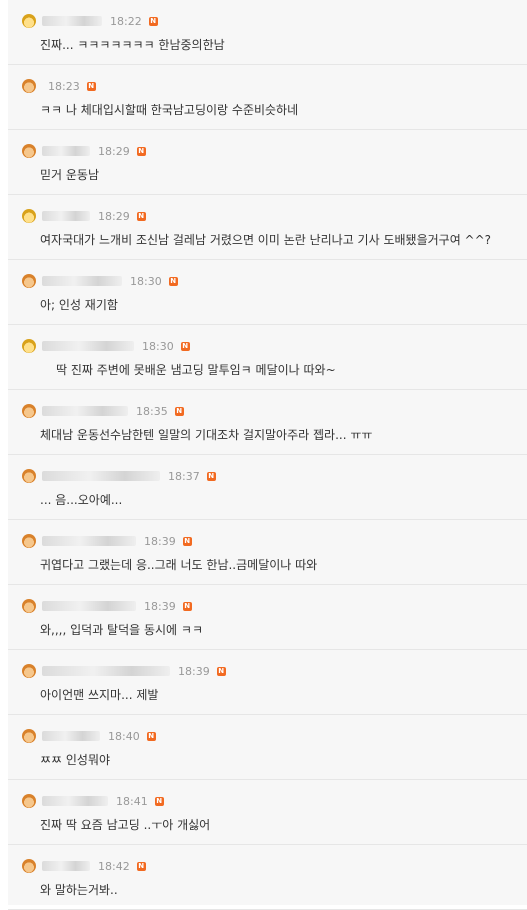  Describe the element at coordinates (114, 866) in the screenshot. I see `comment-time: 18:42` at that location.